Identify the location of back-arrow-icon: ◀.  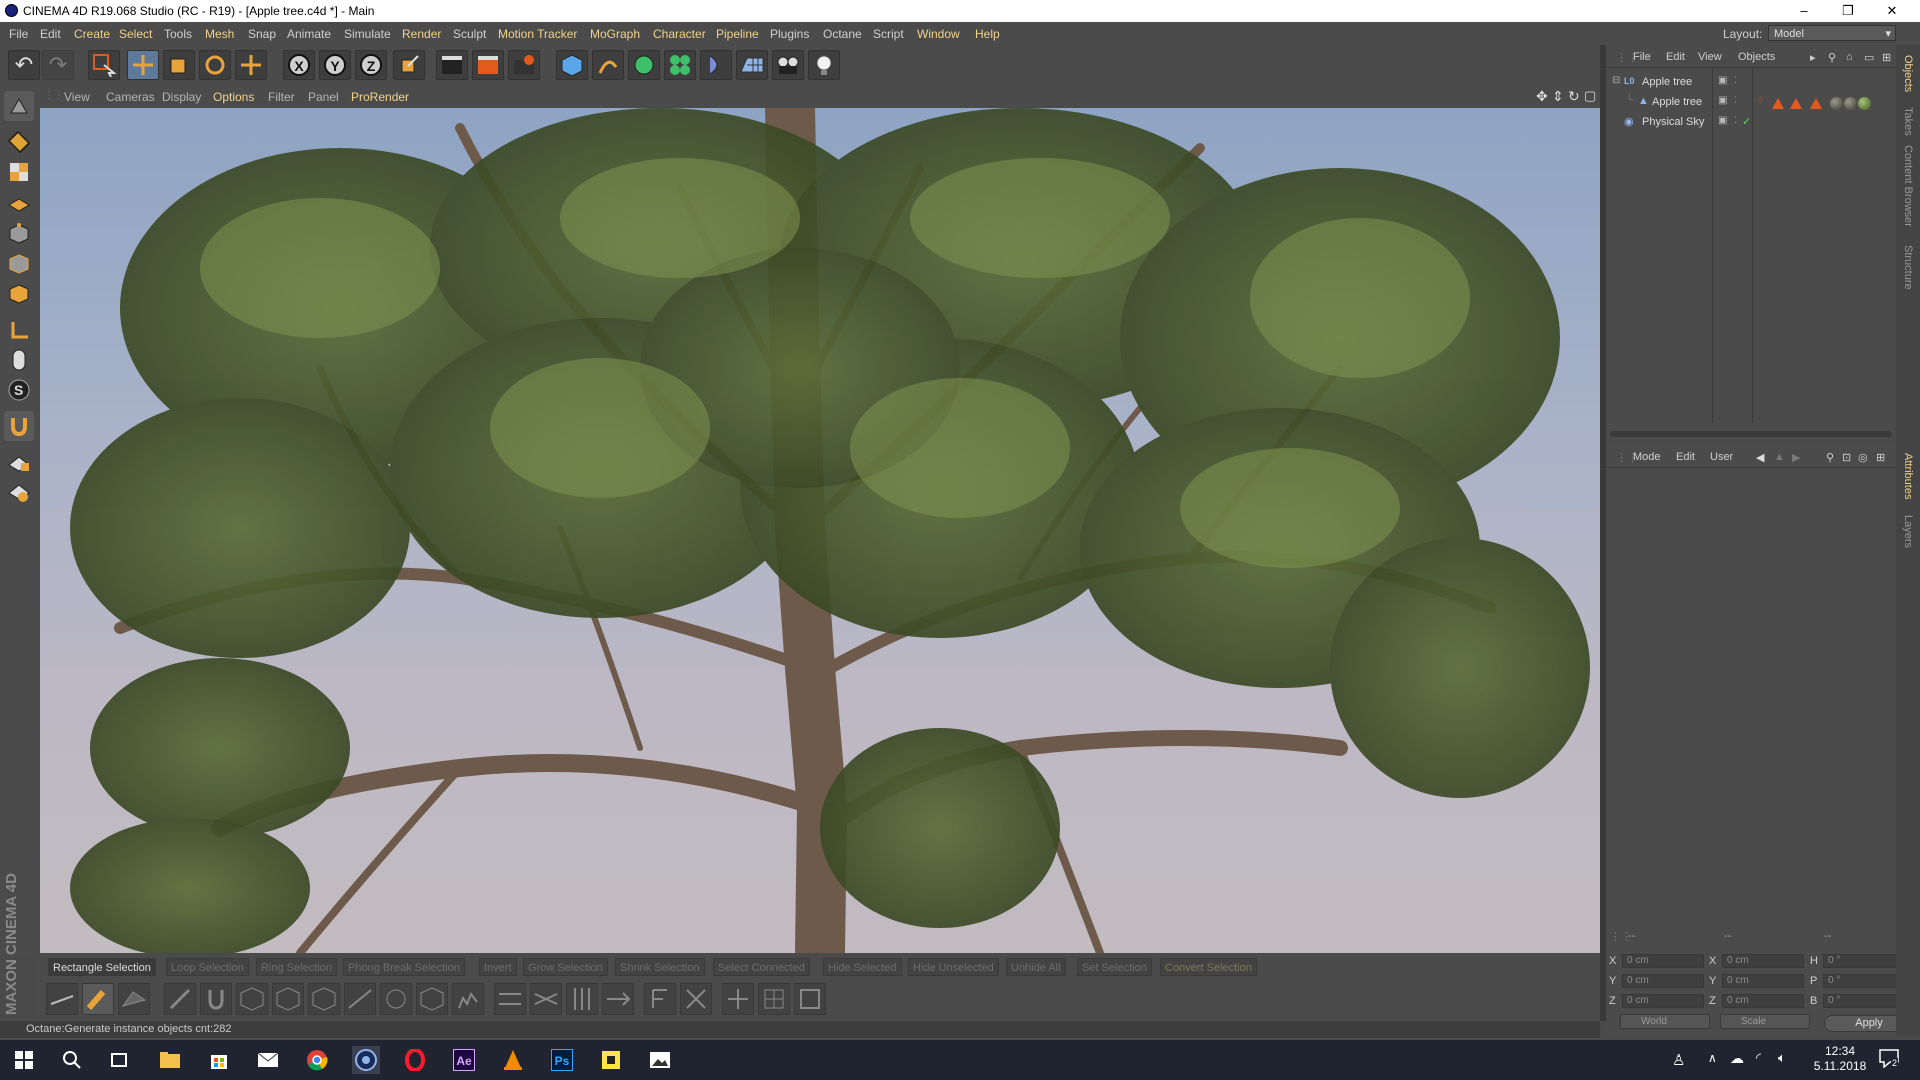
(1760, 457).